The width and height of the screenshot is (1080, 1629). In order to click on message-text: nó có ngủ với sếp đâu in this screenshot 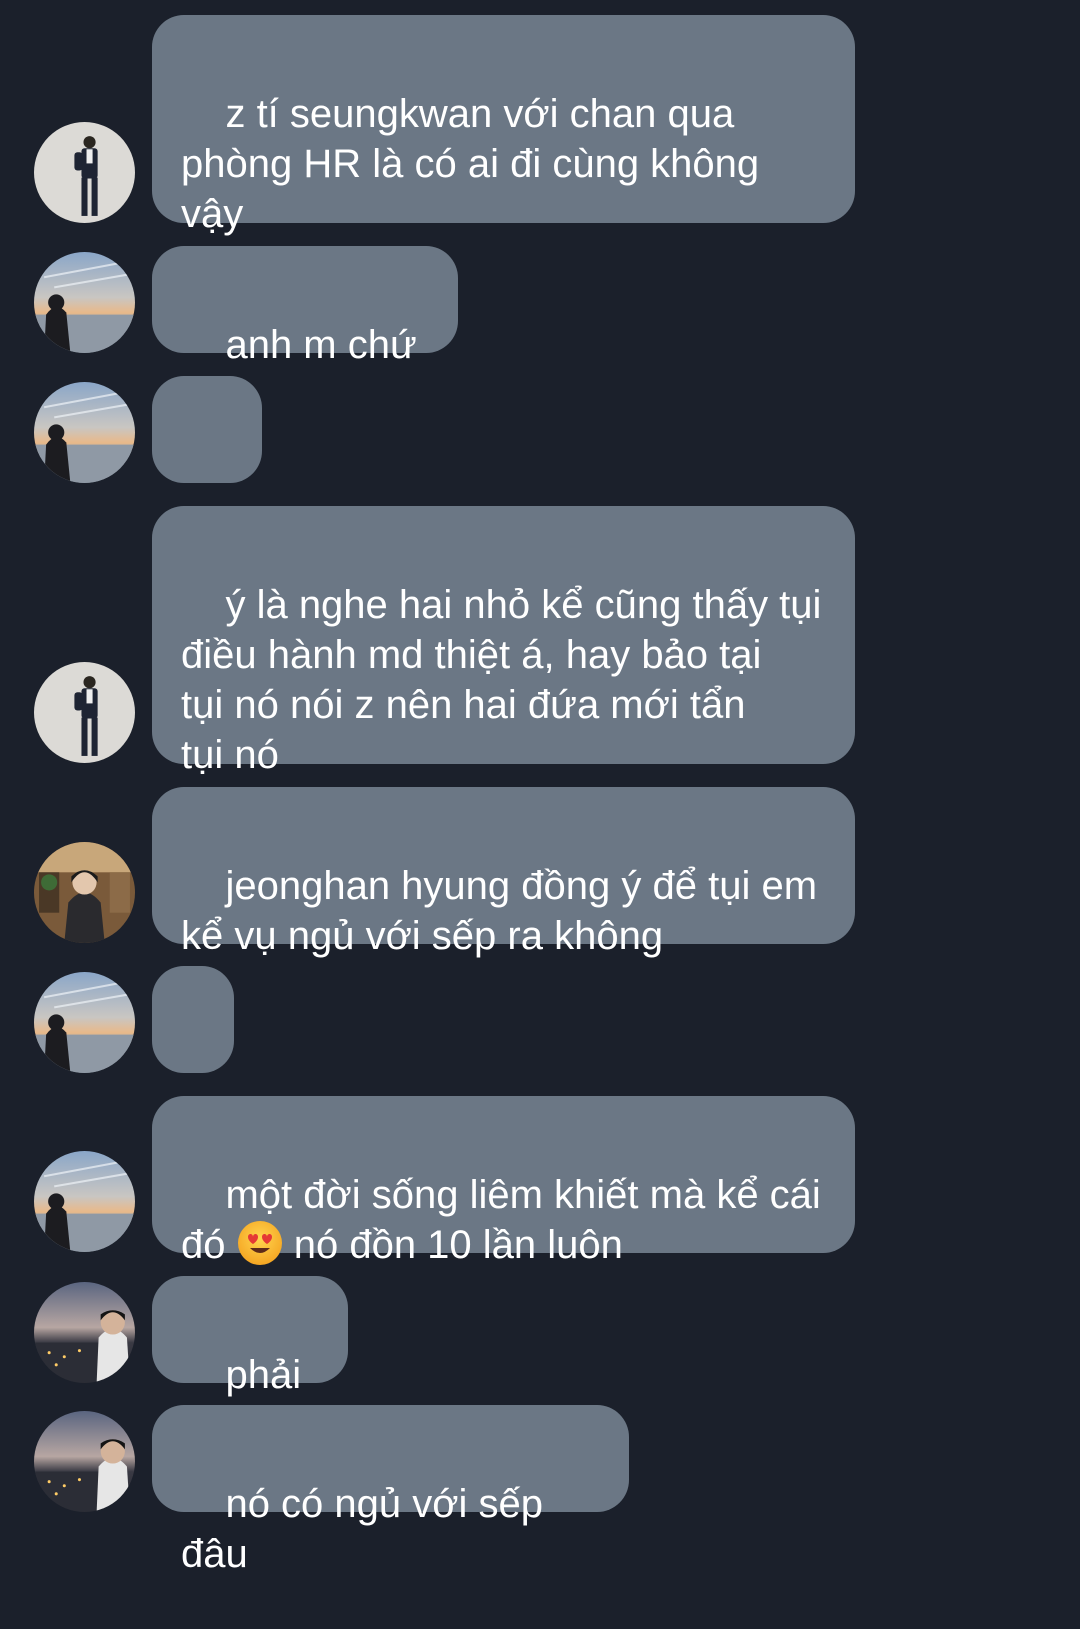, I will do `click(368, 1529)`.